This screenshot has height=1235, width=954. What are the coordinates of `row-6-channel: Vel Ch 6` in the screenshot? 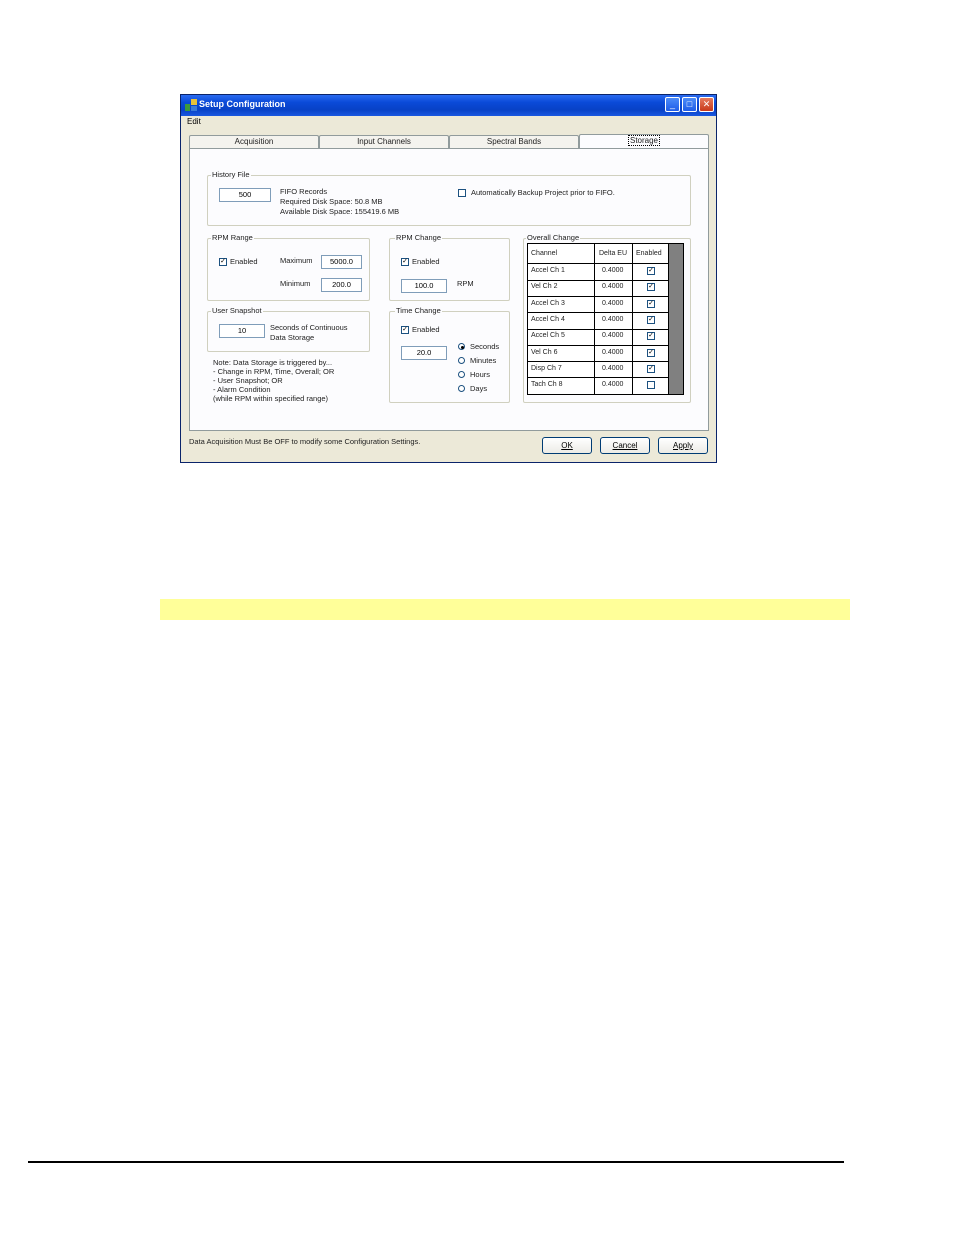 It's located at (544, 352).